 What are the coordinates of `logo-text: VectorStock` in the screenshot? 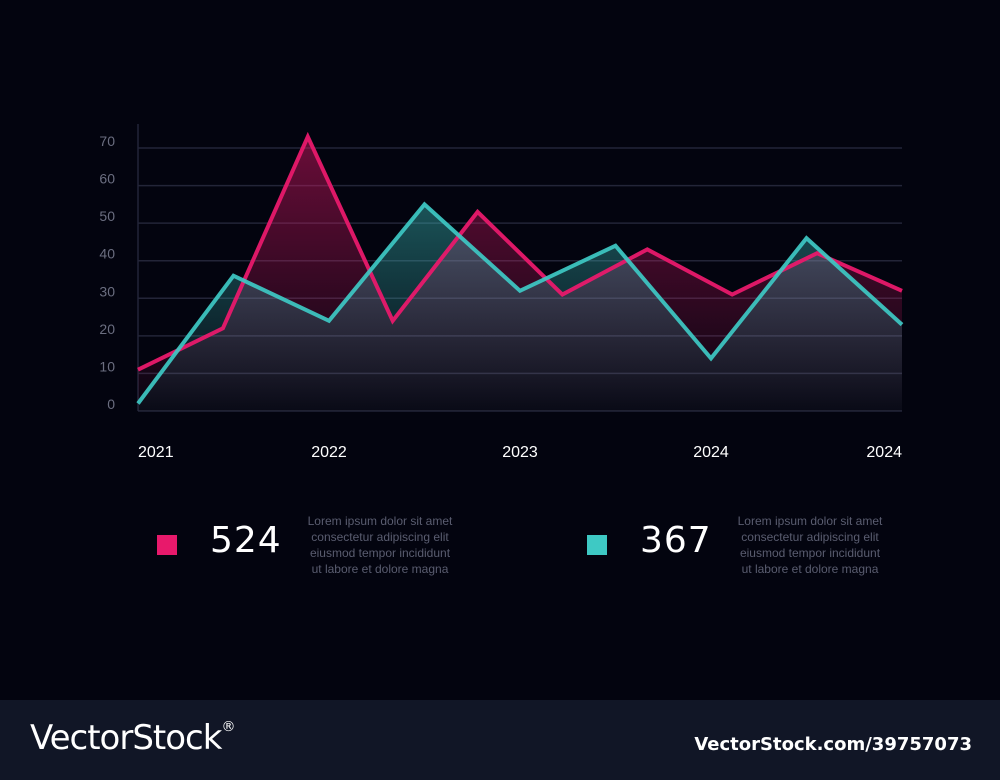 It's located at (126, 738).